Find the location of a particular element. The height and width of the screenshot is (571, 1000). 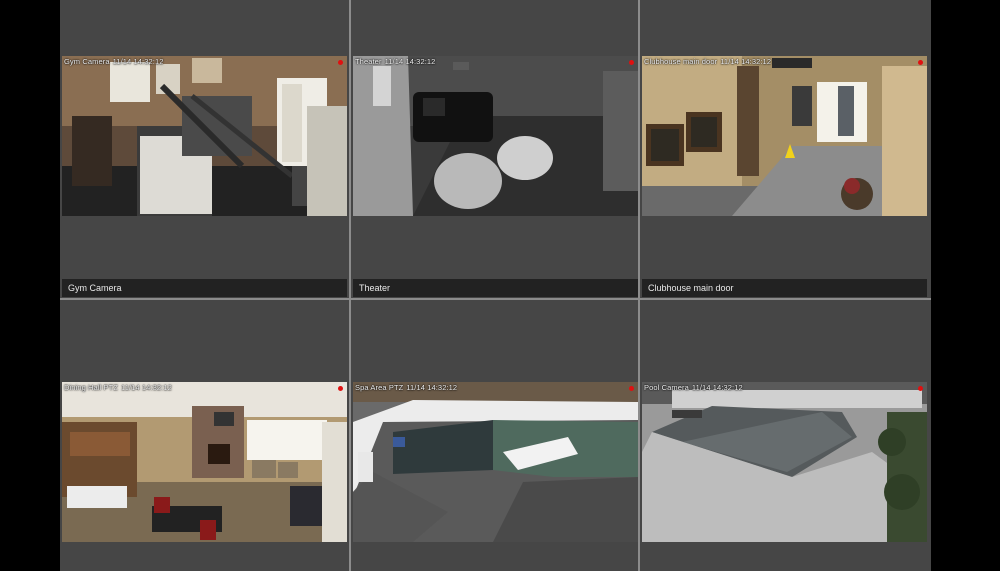

camera-feed-dining-hall: Dining Hall PTZ 11/14 14:32:12 is located at coordinates (204, 462).